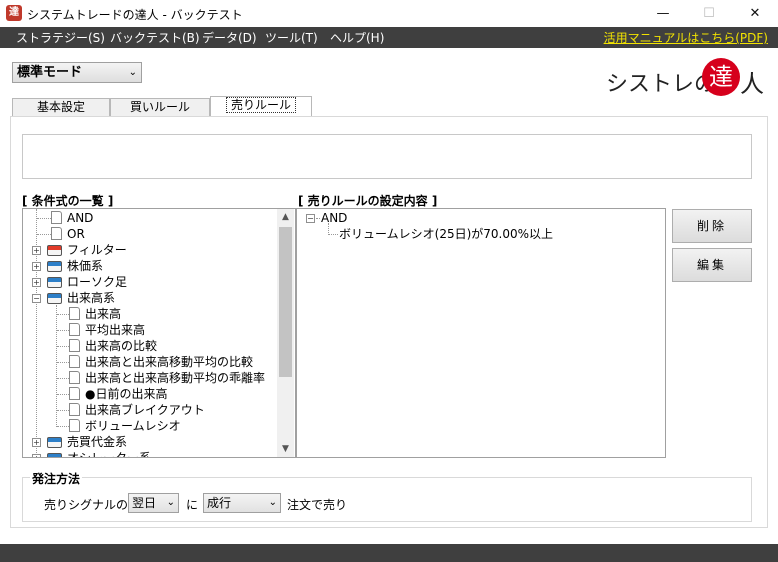  Describe the element at coordinates (109, 454) in the screenshot. I see `tree-item-label: オシレーター系` at that location.